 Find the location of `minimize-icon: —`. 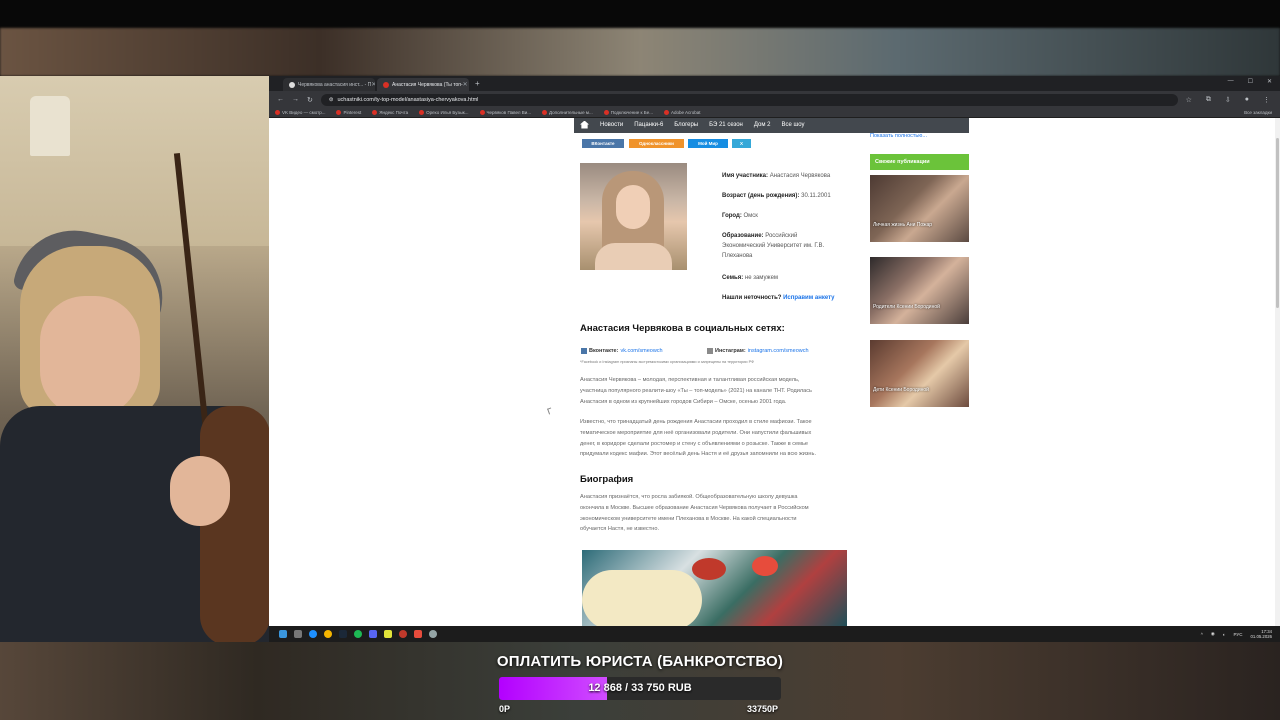

minimize-icon: — is located at coordinates (1231, 81).